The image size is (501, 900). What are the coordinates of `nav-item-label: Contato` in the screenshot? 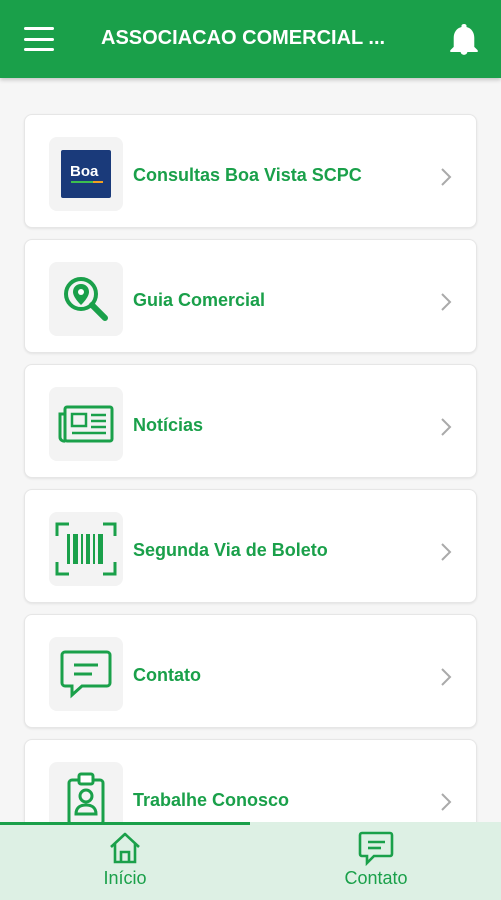 It's located at (376, 878).